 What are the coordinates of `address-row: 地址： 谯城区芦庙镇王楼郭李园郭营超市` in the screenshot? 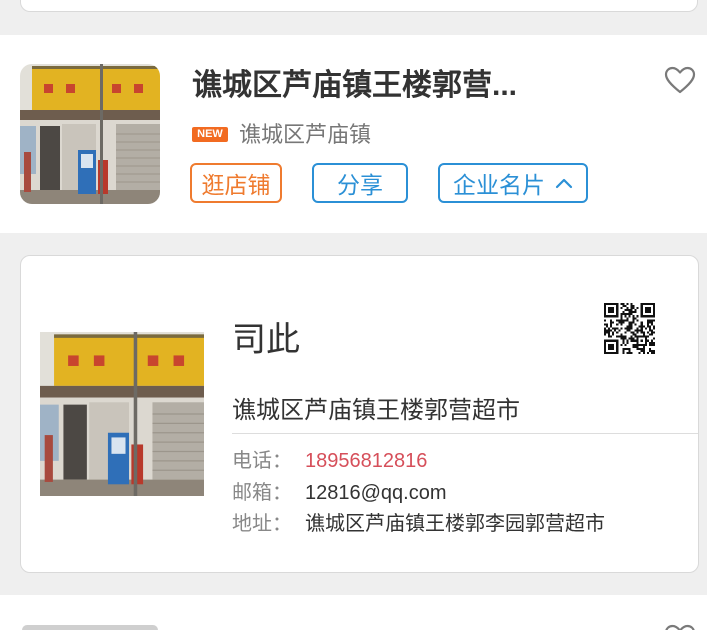 It's located at (465, 524).